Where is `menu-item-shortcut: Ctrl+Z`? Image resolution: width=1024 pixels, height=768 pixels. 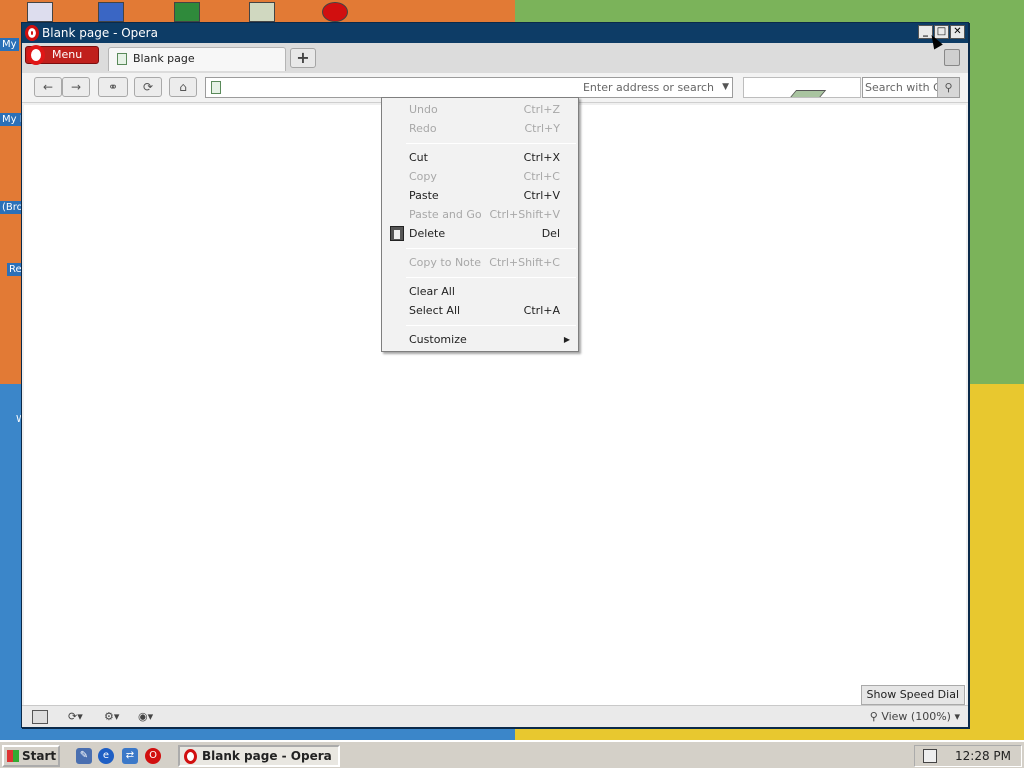
menu-item-shortcut: Ctrl+Z is located at coordinates (541, 109).